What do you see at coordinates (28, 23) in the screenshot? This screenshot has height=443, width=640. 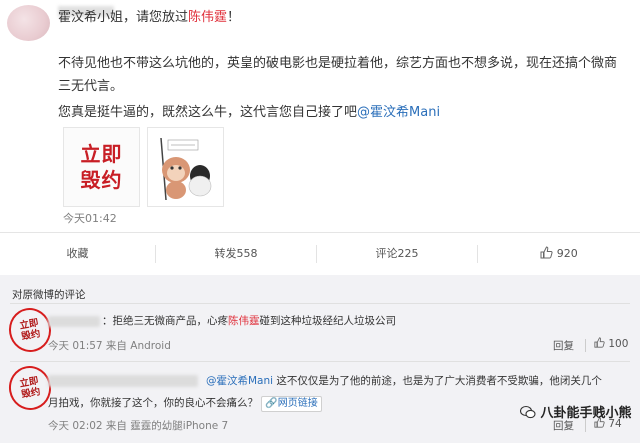 I see `avatar` at bounding box center [28, 23].